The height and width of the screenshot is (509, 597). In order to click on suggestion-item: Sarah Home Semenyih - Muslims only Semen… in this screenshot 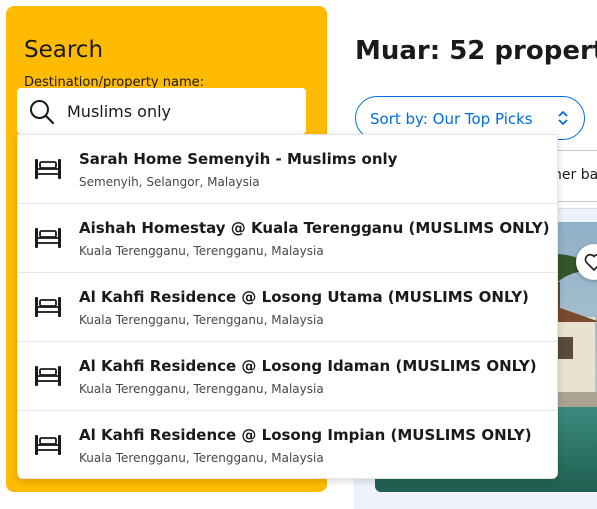, I will do `click(287, 169)`.